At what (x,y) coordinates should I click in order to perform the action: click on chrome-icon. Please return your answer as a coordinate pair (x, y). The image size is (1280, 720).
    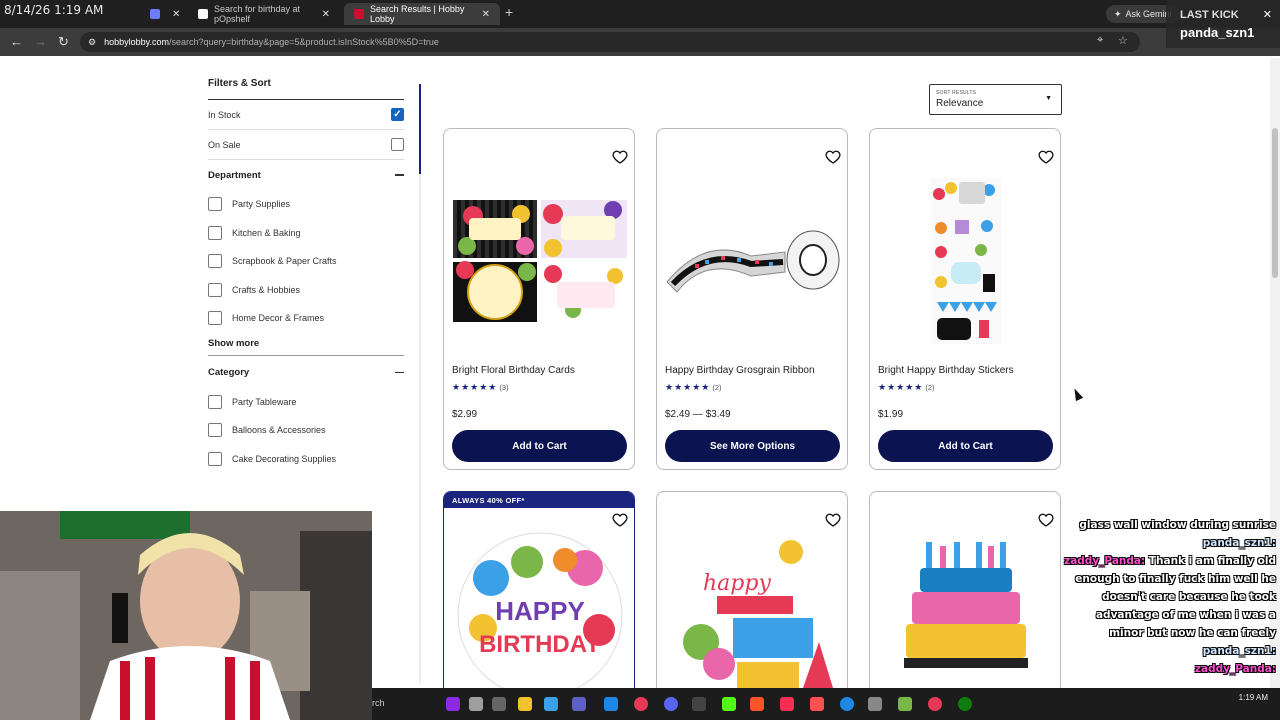
    Looking at the image, I should click on (641, 704).